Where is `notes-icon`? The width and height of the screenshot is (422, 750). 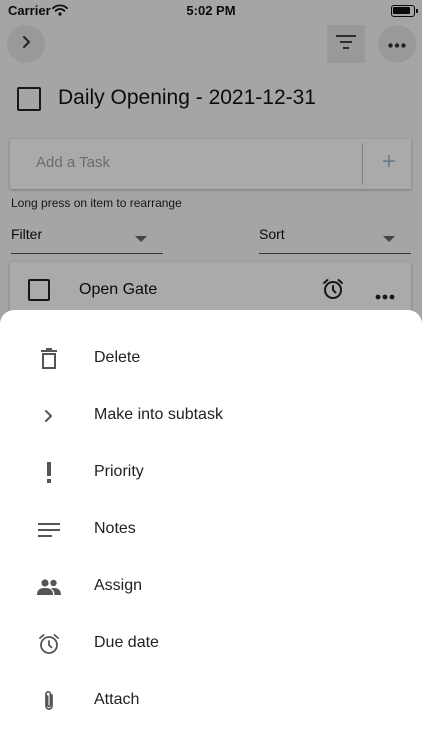
notes-icon is located at coordinates (49, 530).